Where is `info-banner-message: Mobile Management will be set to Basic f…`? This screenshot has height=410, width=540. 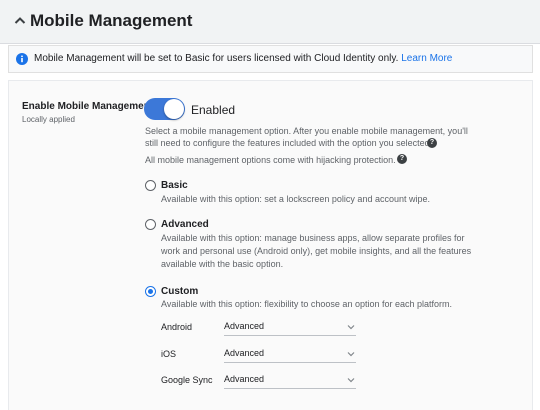 info-banner-message: Mobile Management will be set to Basic f… is located at coordinates (243, 59).